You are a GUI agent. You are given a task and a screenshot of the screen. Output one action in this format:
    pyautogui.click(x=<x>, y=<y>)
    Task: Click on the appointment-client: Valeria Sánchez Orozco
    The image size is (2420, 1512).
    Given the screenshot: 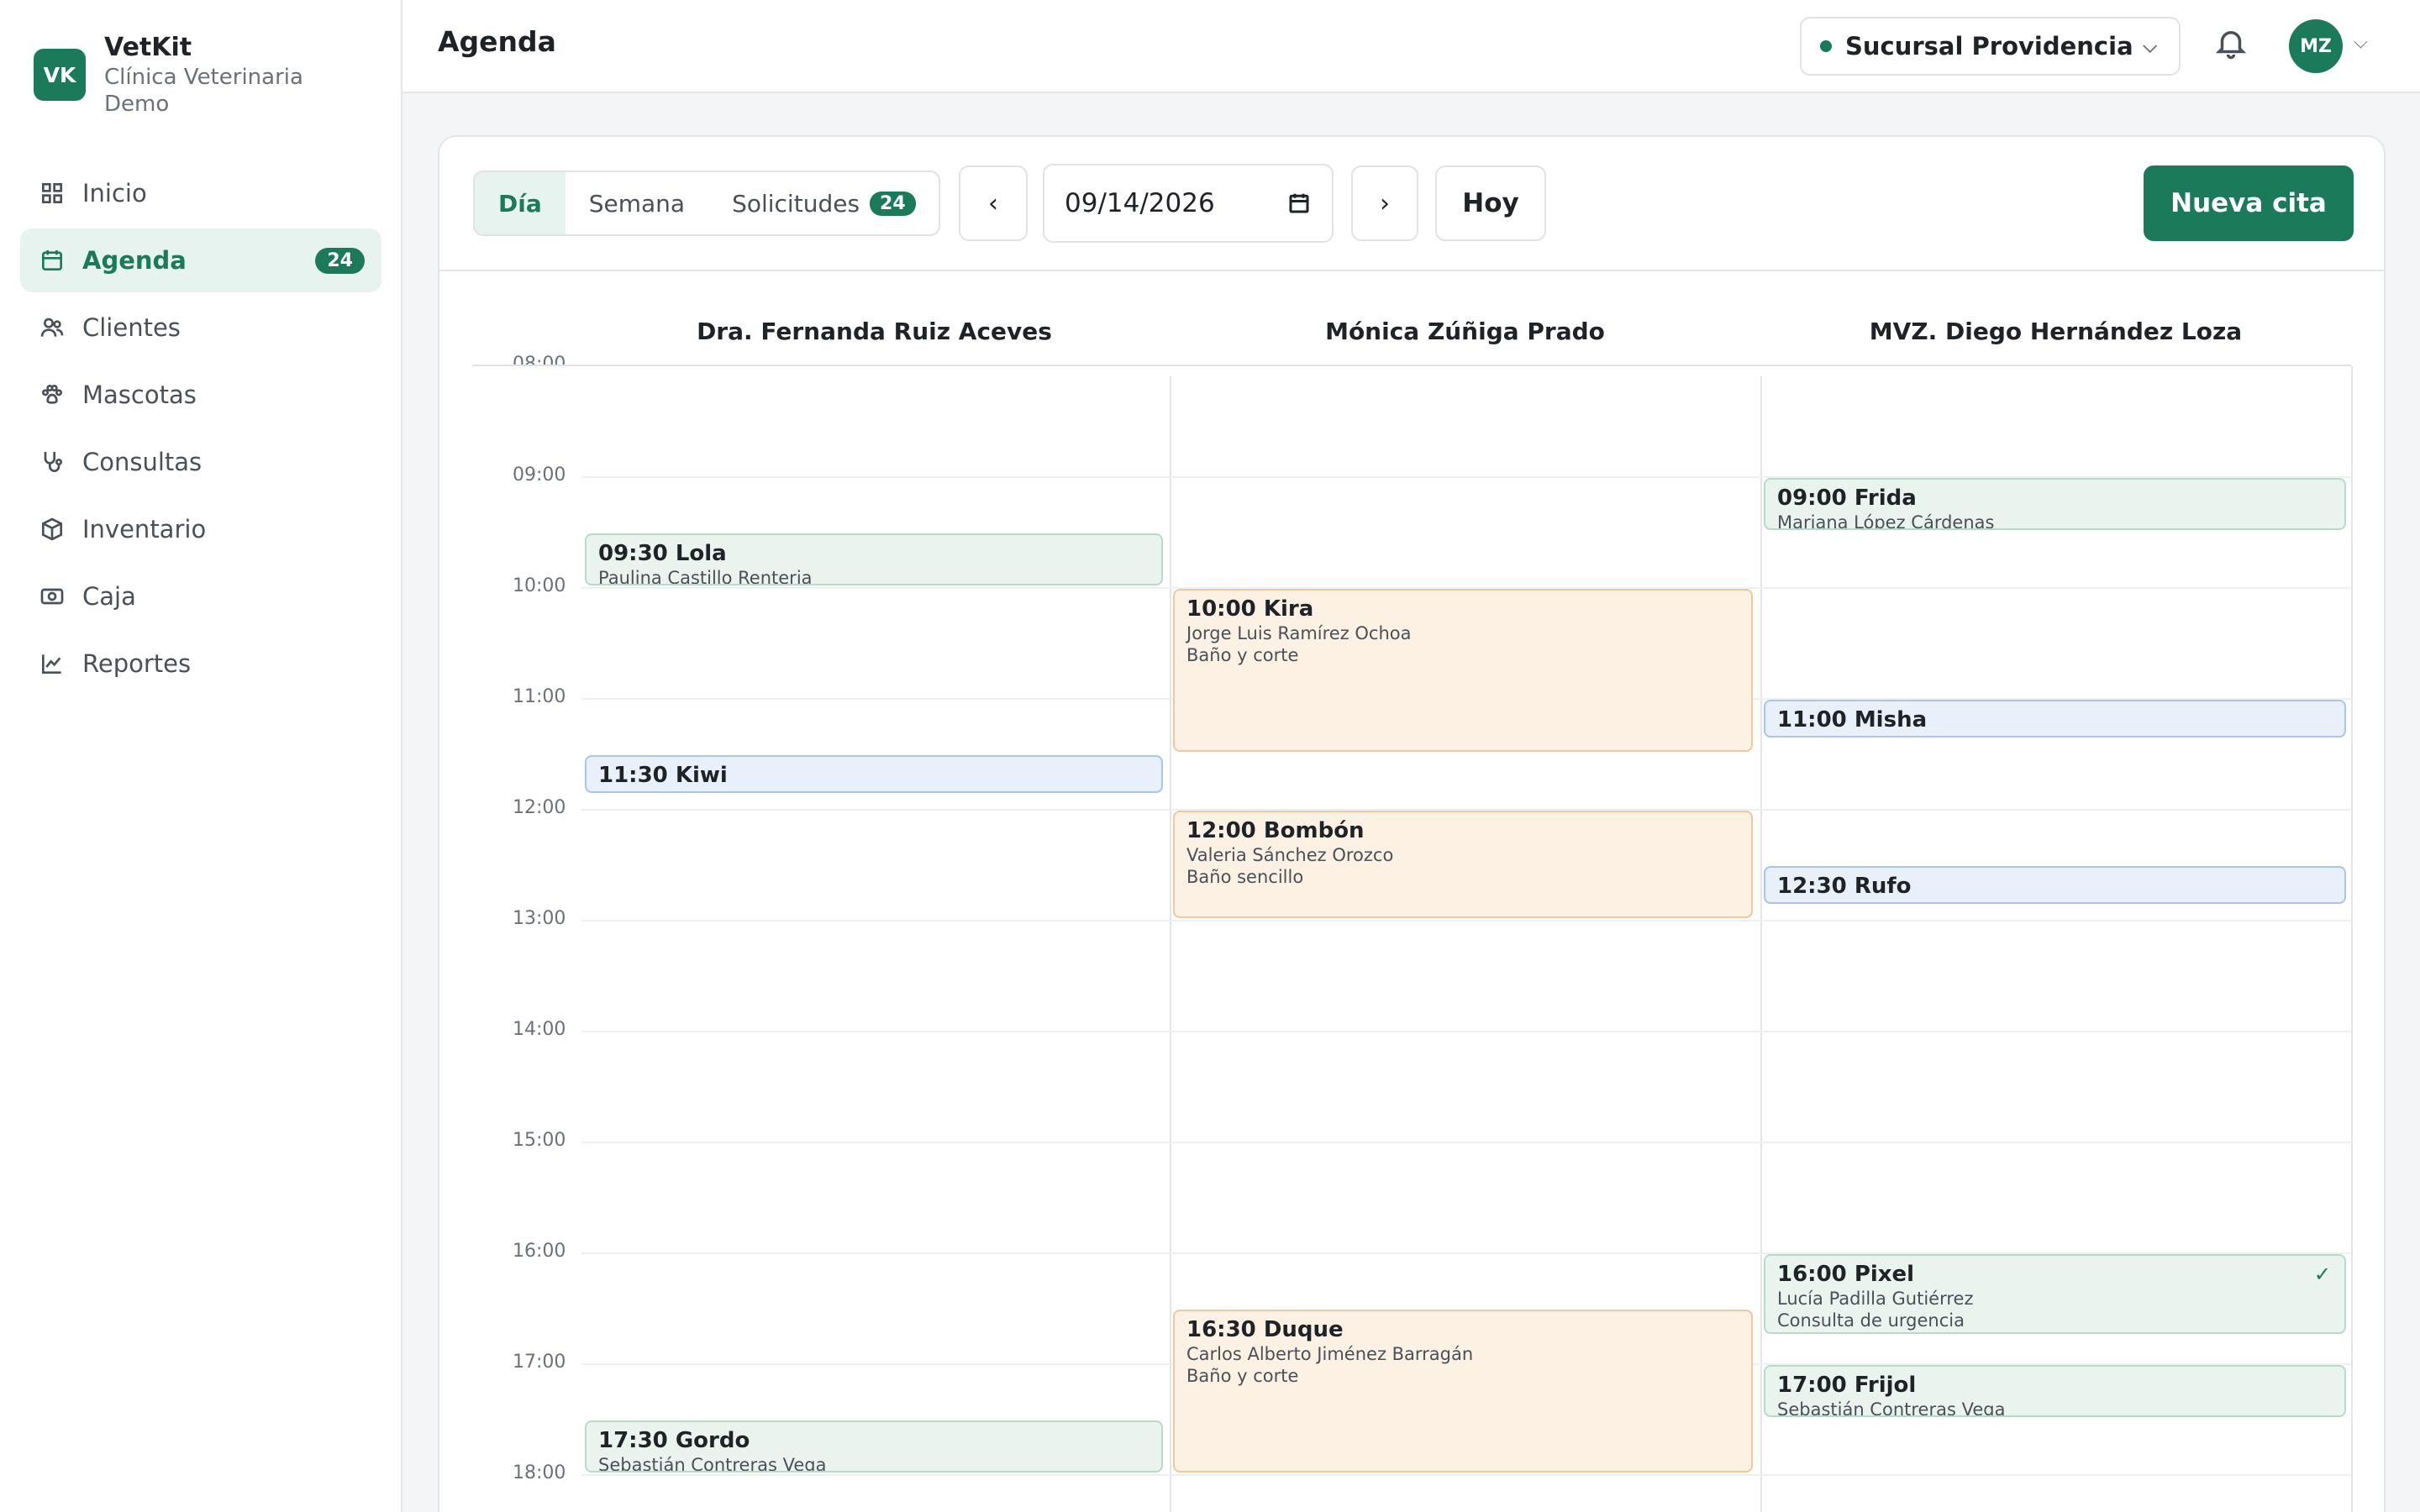 What is the action you would take?
    pyautogui.click(x=1290, y=854)
    